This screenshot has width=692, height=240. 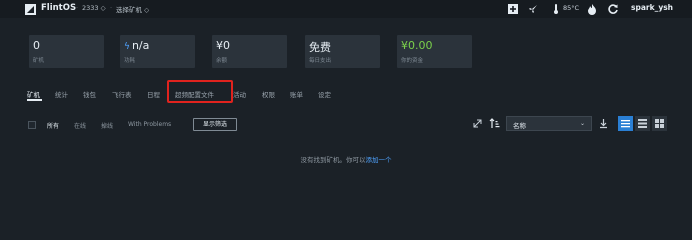 I want to click on refresh-icon, so click(x=613, y=9).